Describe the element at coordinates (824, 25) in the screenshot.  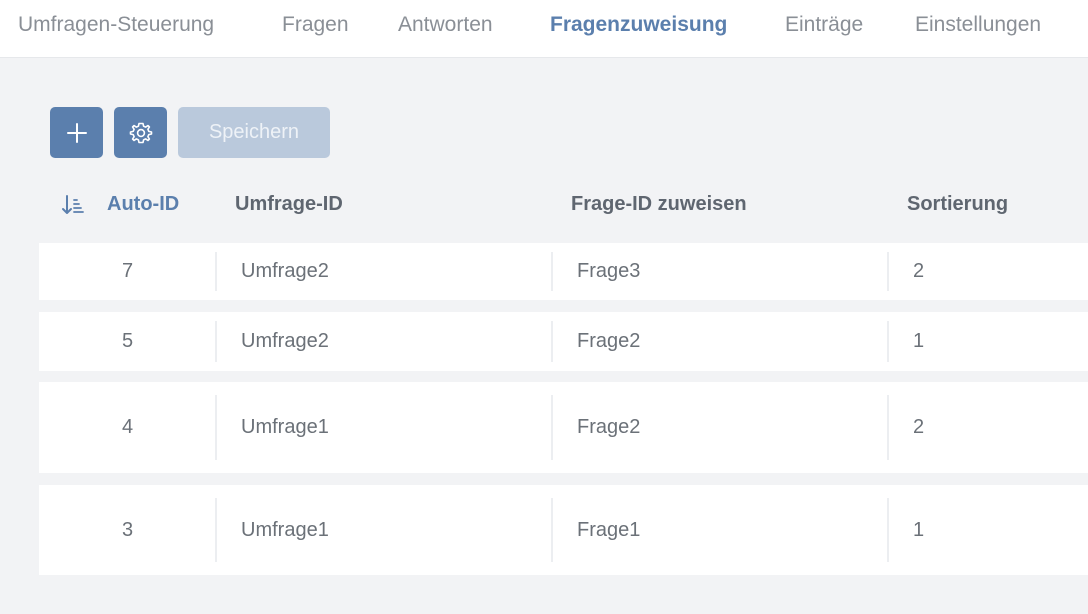
I see `tab-eintraege: Einträge` at that location.